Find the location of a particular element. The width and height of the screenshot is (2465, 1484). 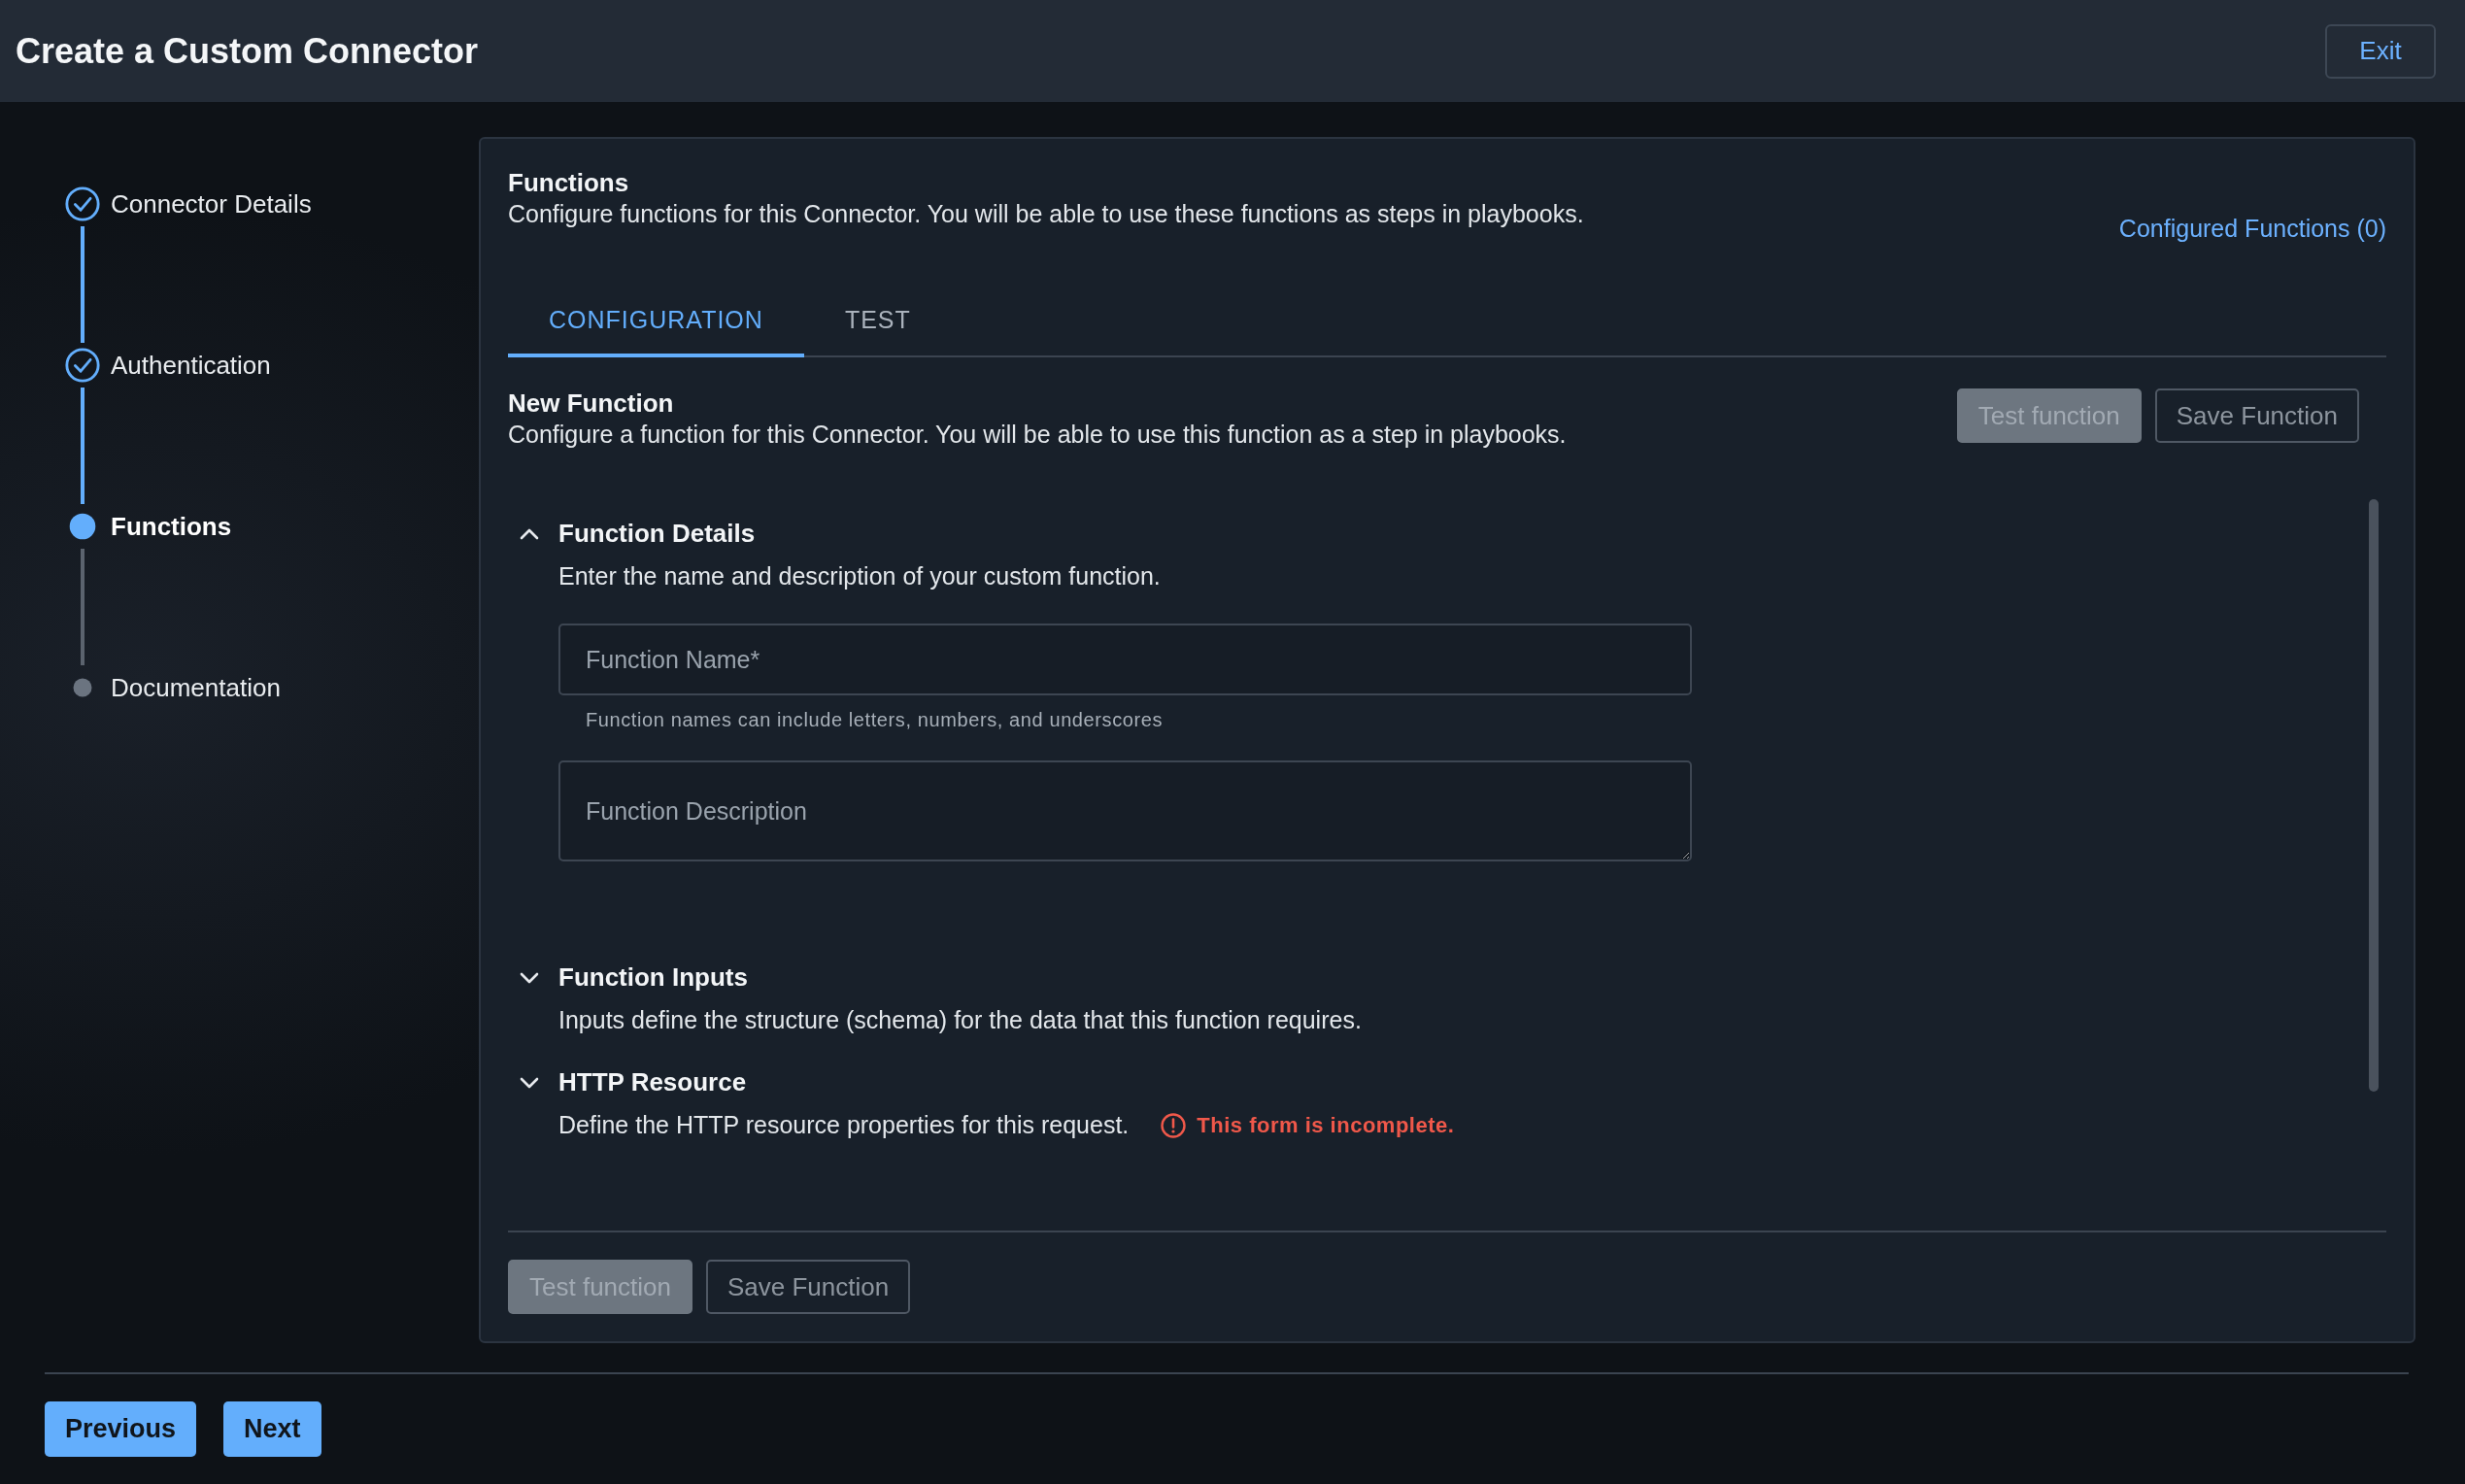

subsection-description: Configure a function for this Connector. You will be able to use this function as a step in playbooks. is located at coordinates (1037, 435).